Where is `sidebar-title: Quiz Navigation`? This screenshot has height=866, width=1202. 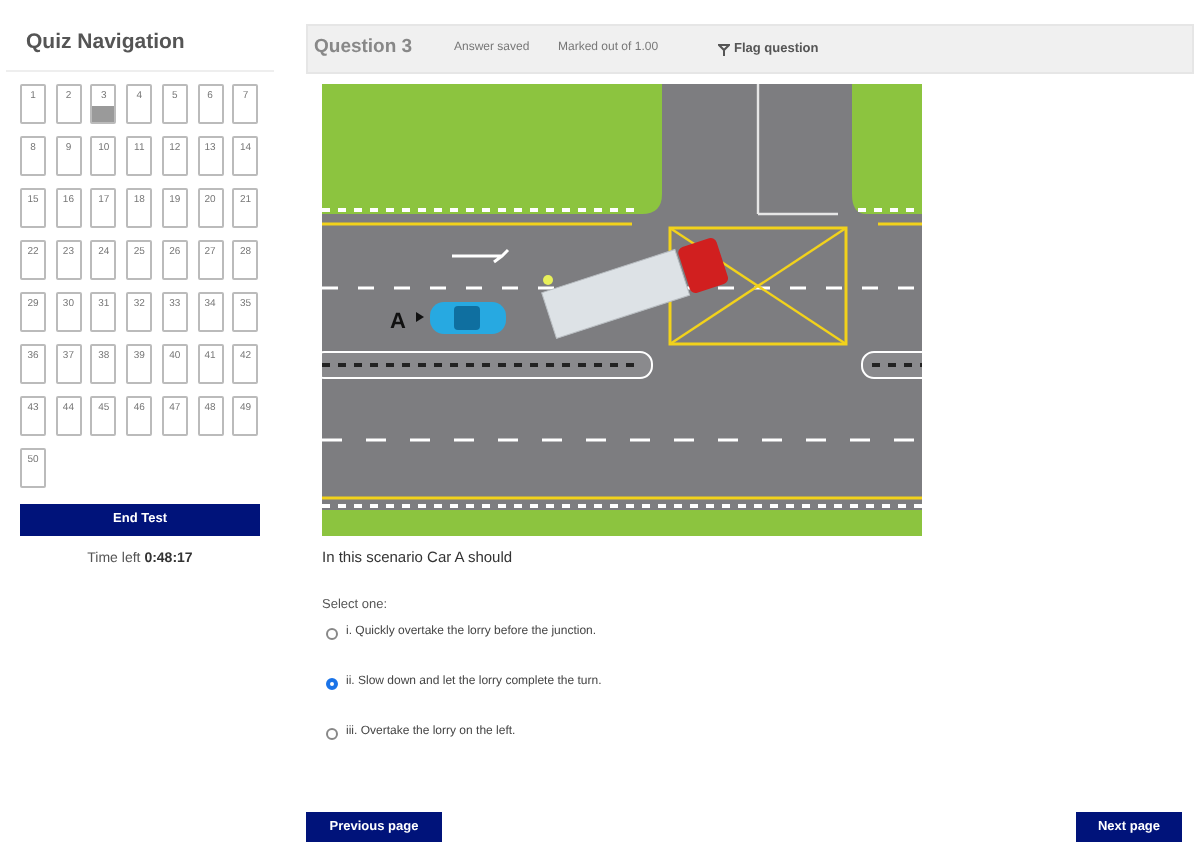
sidebar-title: Quiz Navigation is located at coordinates (140, 50).